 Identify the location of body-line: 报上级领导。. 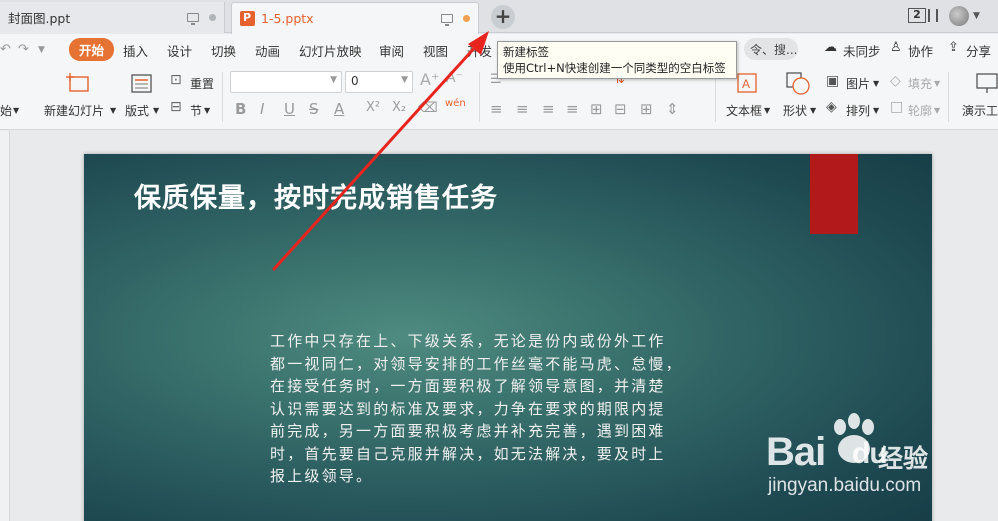
(322, 476).